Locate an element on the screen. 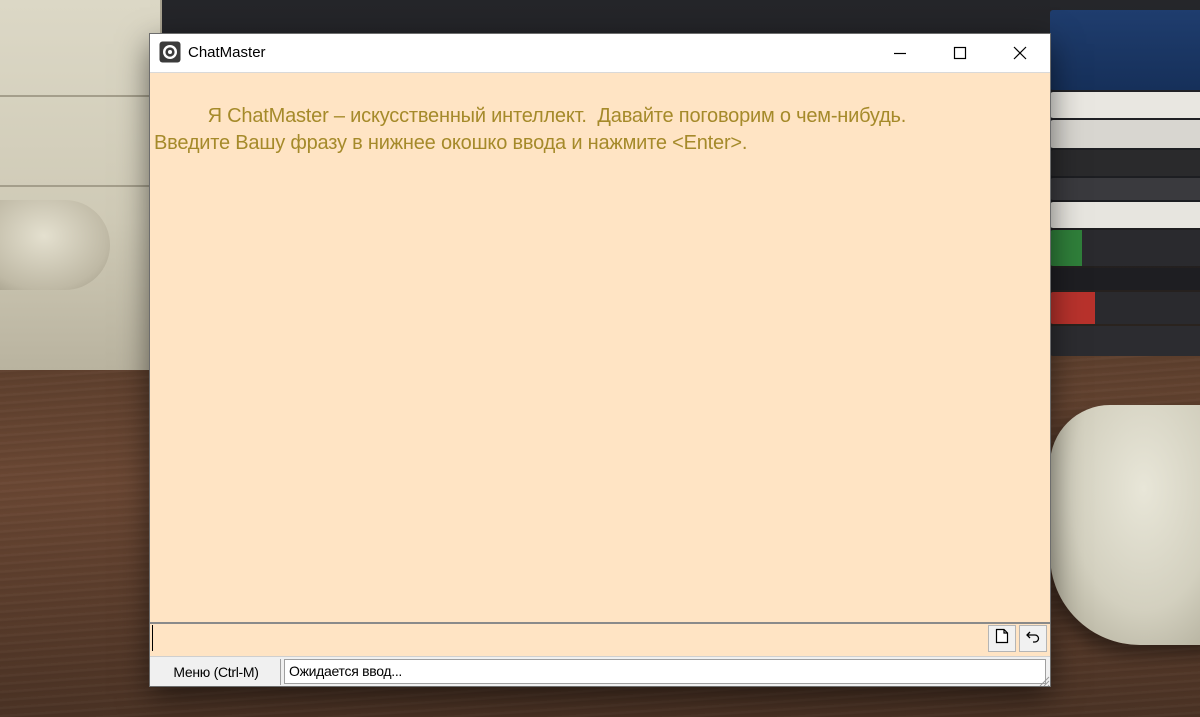 This screenshot has height=717, width=1200. input-row is located at coordinates (600, 639).